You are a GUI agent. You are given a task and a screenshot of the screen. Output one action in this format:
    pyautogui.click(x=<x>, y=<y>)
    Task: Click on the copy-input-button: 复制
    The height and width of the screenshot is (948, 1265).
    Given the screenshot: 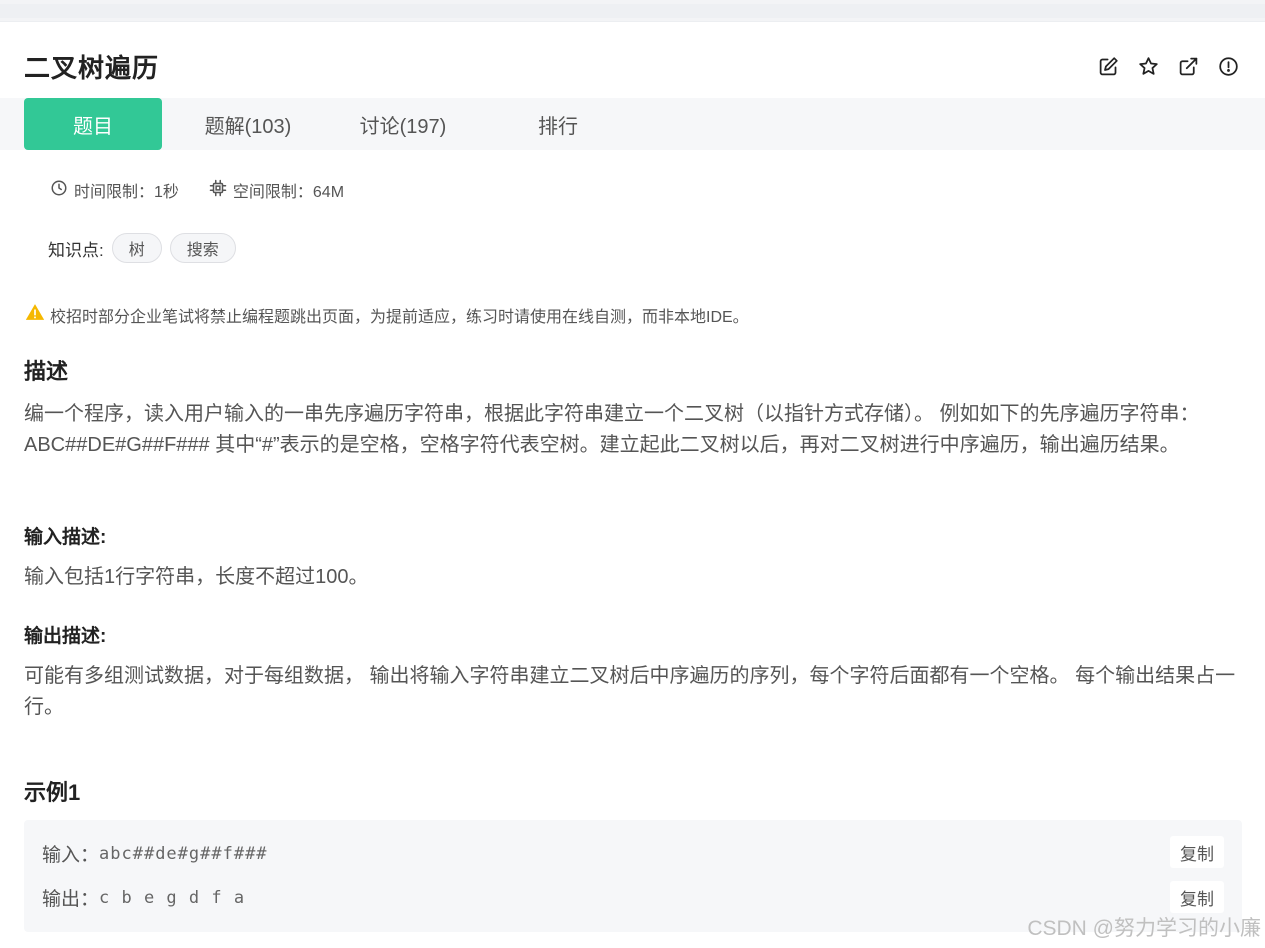 What is the action you would take?
    pyautogui.click(x=1197, y=852)
    